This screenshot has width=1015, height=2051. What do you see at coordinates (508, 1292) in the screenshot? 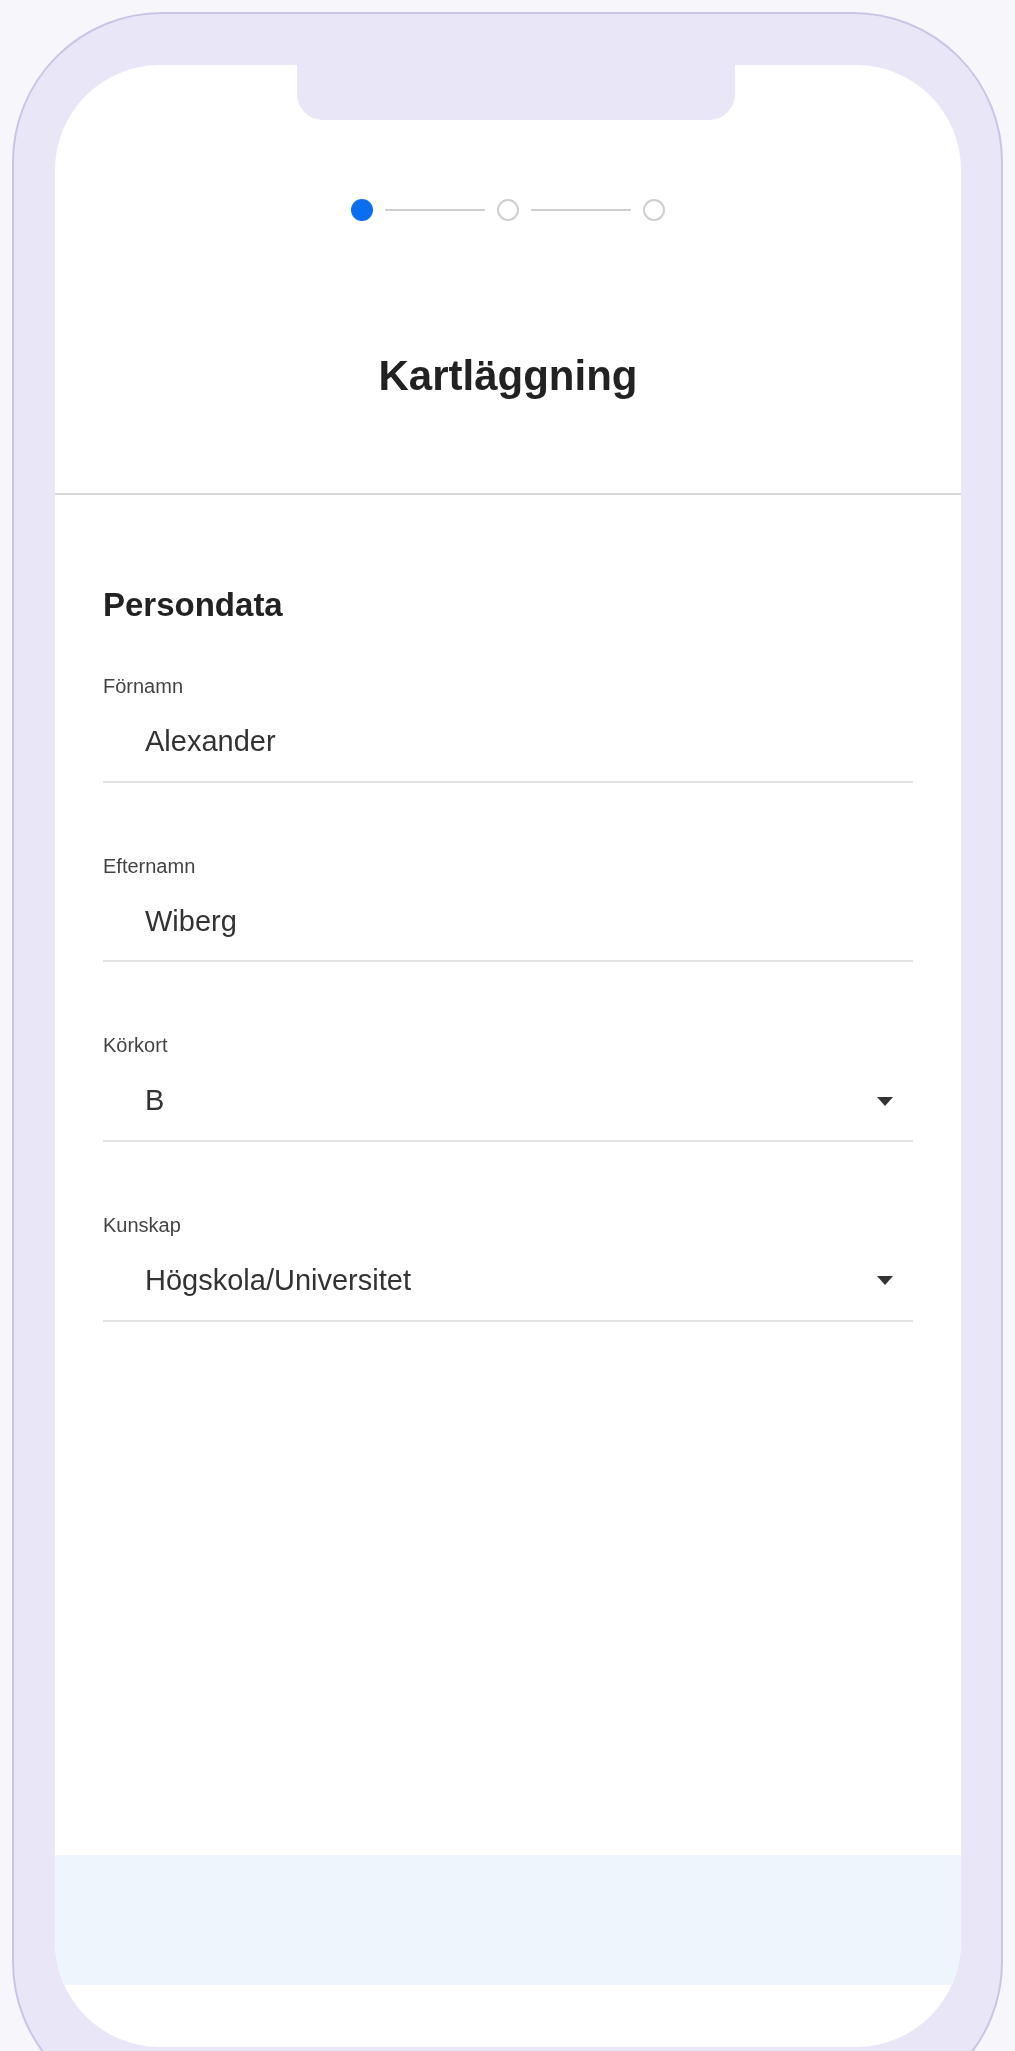
I see `dropdown-field: Högskola/Universitet` at bounding box center [508, 1292].